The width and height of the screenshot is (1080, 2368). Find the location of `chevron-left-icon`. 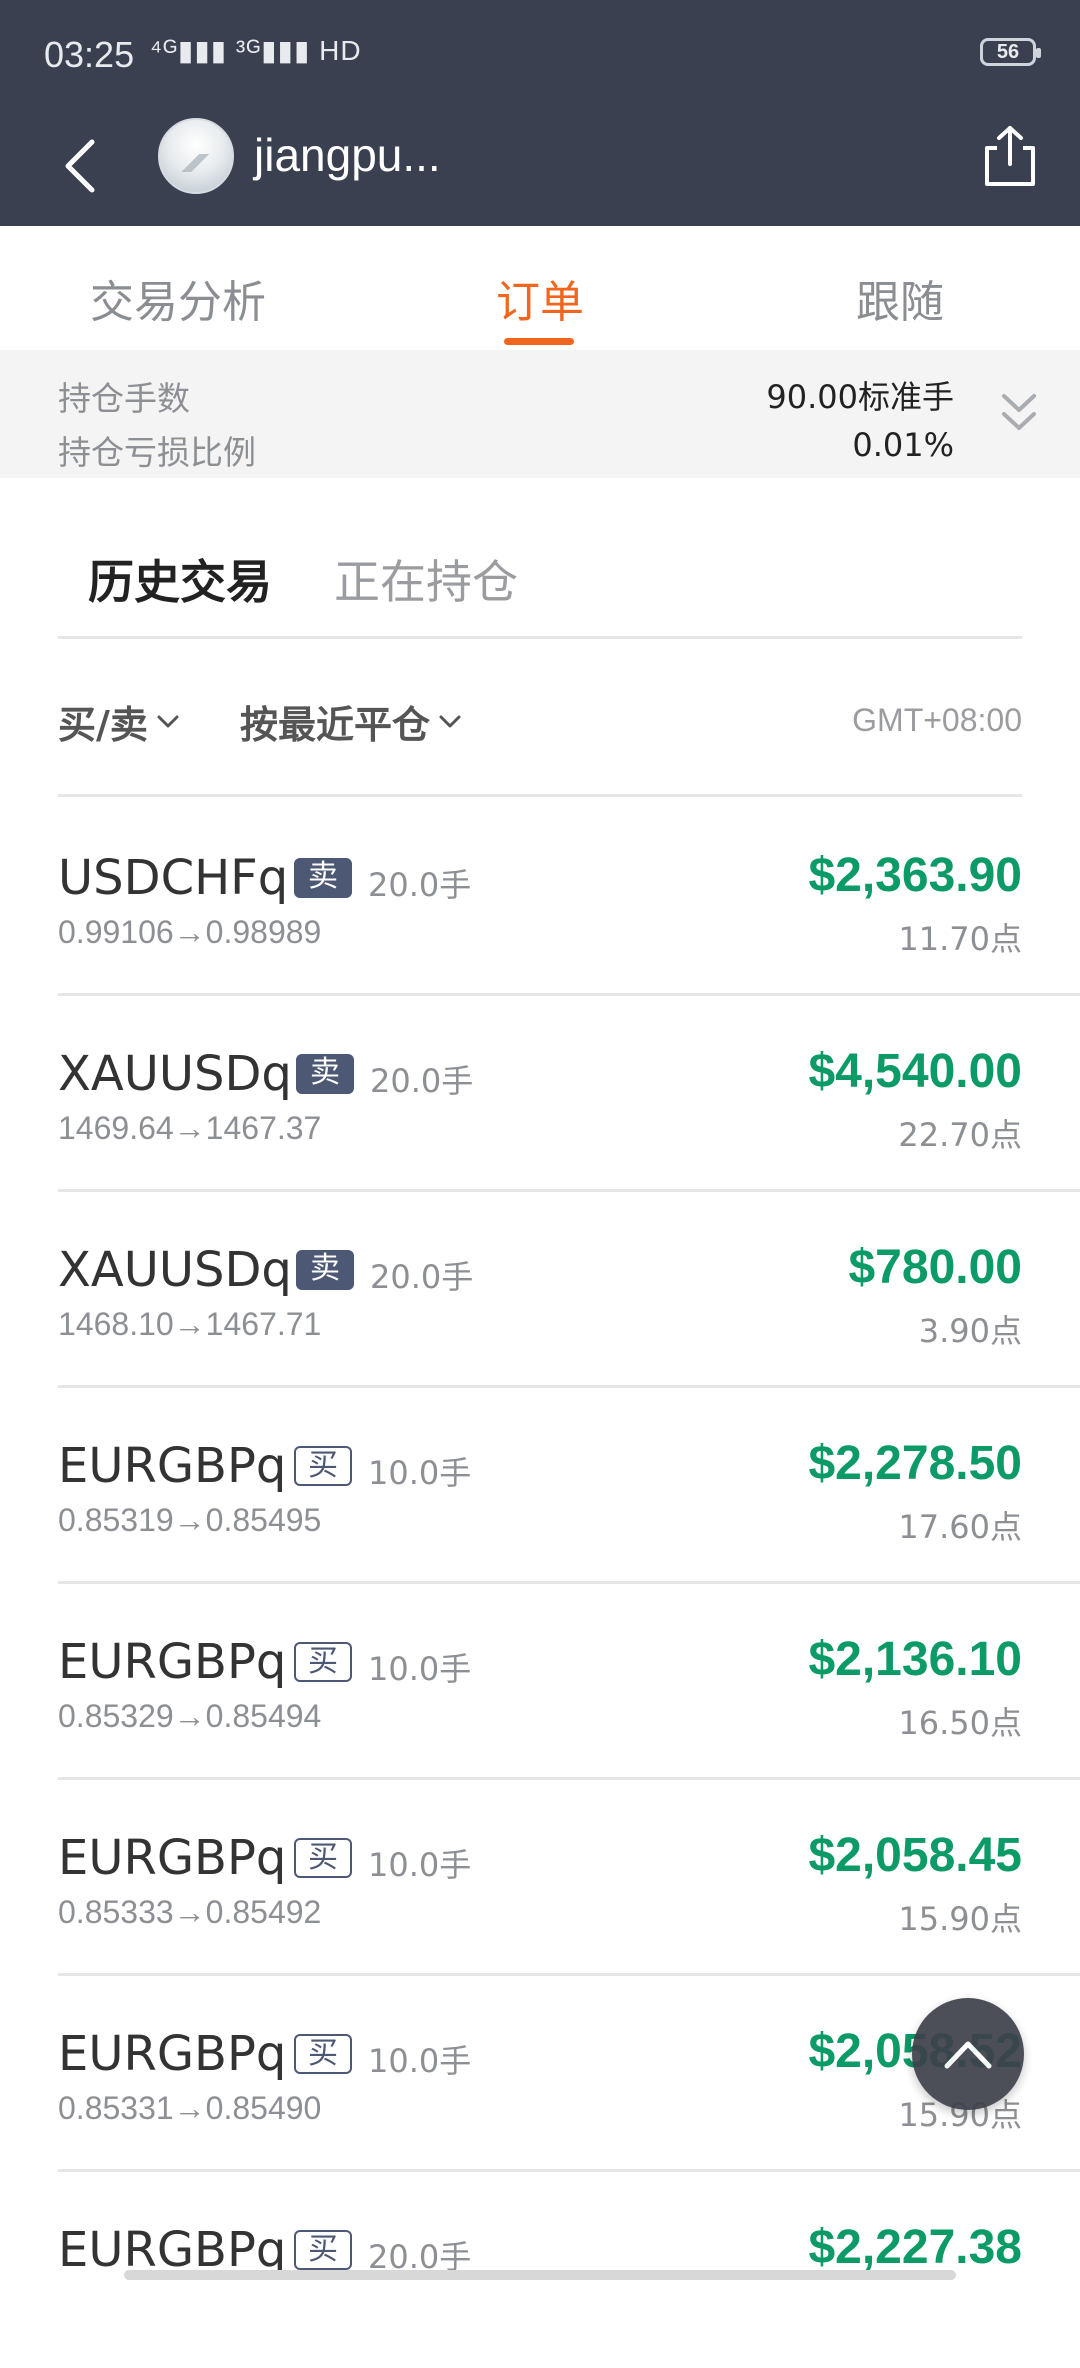

chevron-left-icon is located at coordinates (80, 166).